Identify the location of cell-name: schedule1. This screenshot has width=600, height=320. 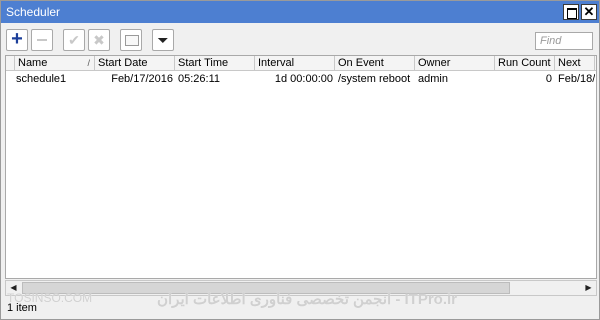
(41, 79).